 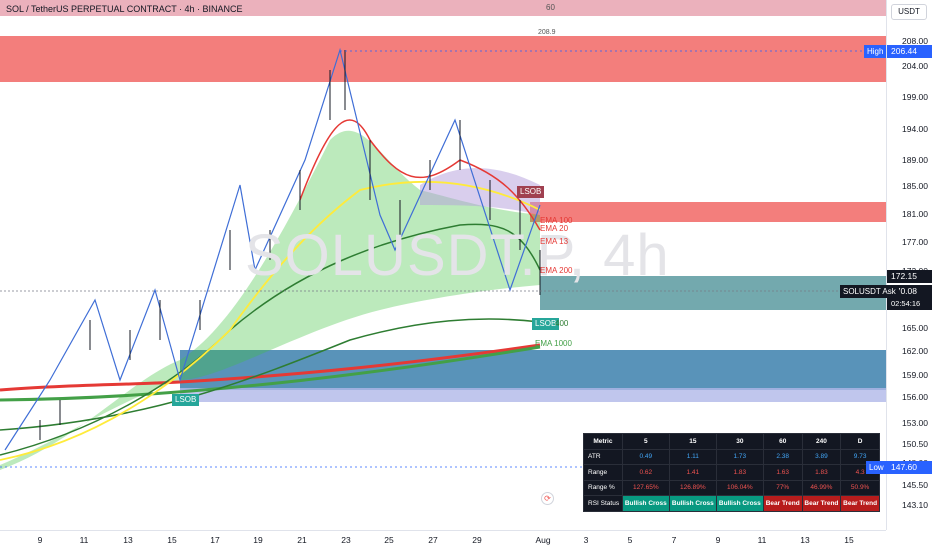 What do you see at coordinates (915, 375) in the screenshot?
I see `price-axis-label: 159.00` at bounding box center [915, 375].